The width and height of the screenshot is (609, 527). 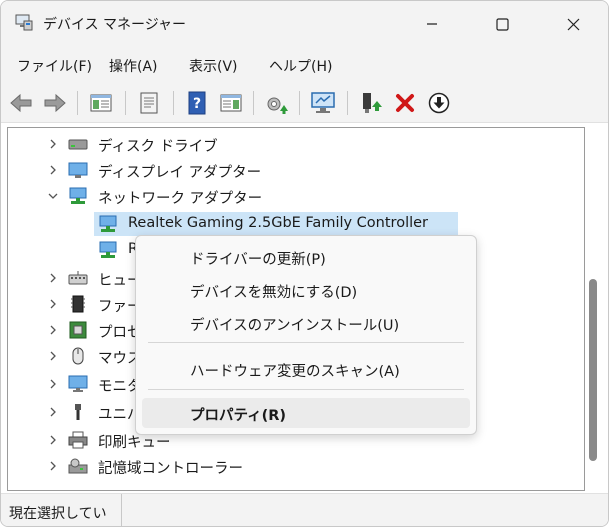 I want to click on scrollbar-thumb, so click(x=593, y=370).